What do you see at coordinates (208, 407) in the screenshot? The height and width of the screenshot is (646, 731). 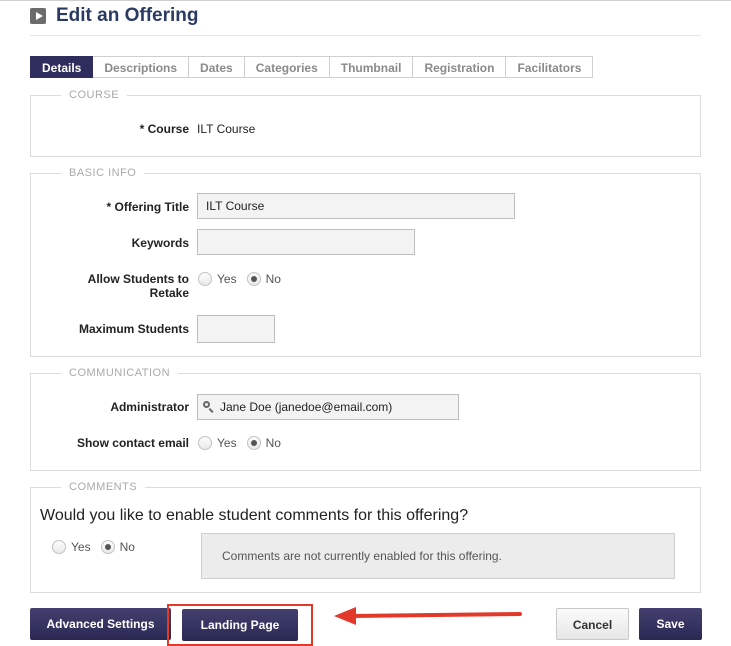 I see `search-icon` at bounding box center [208, 407].